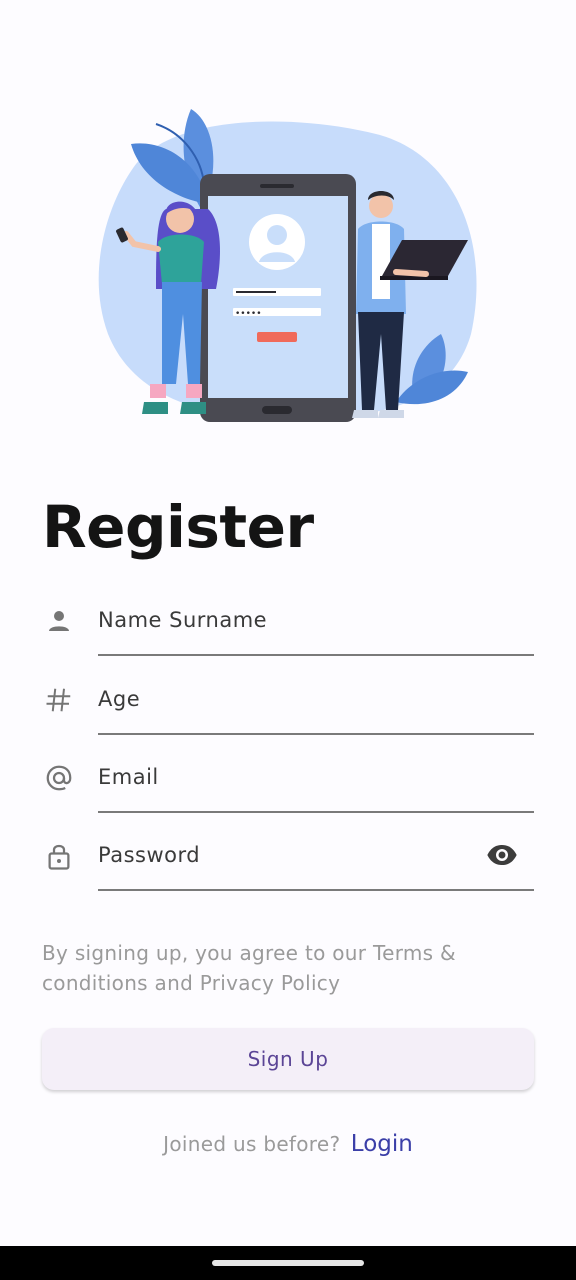  I want to click on system-nav-bar, so click(288, 1263).